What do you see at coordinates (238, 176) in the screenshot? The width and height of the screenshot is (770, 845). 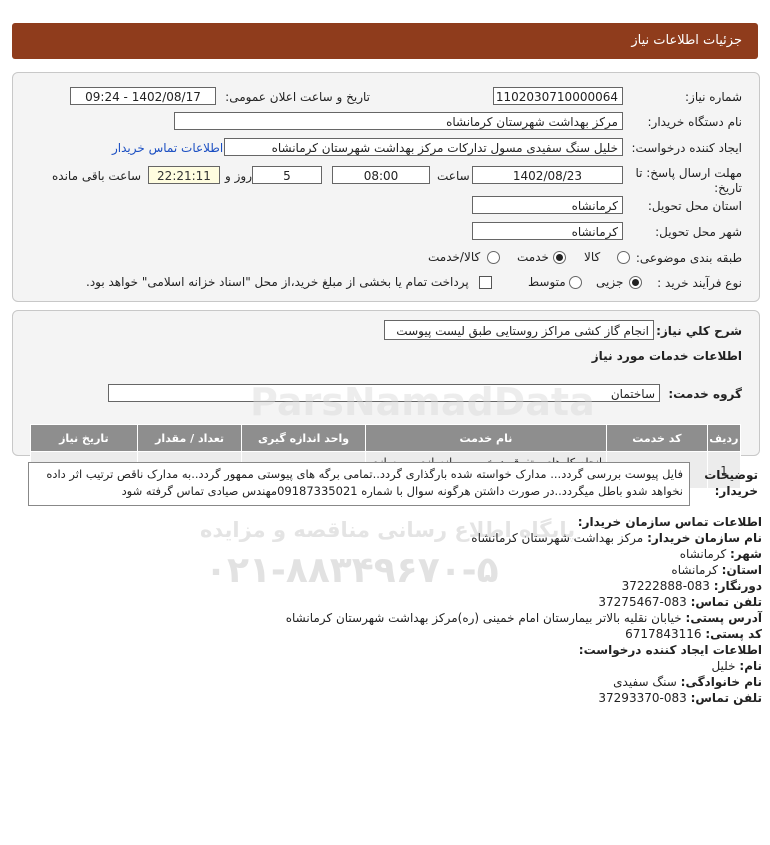 I see `days-label: روز و` at bounding box center [238, 176].